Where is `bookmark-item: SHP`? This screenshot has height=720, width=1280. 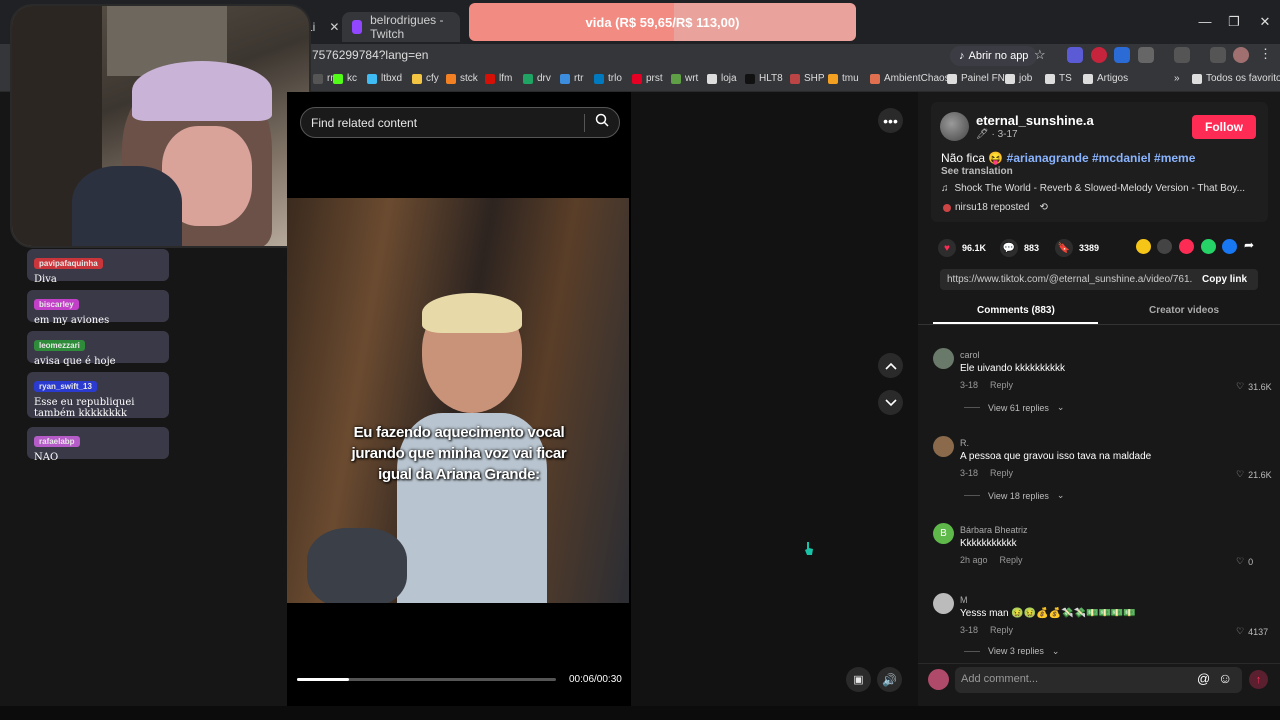
bookmark-item: SHP is located at coordinates (807, 78).